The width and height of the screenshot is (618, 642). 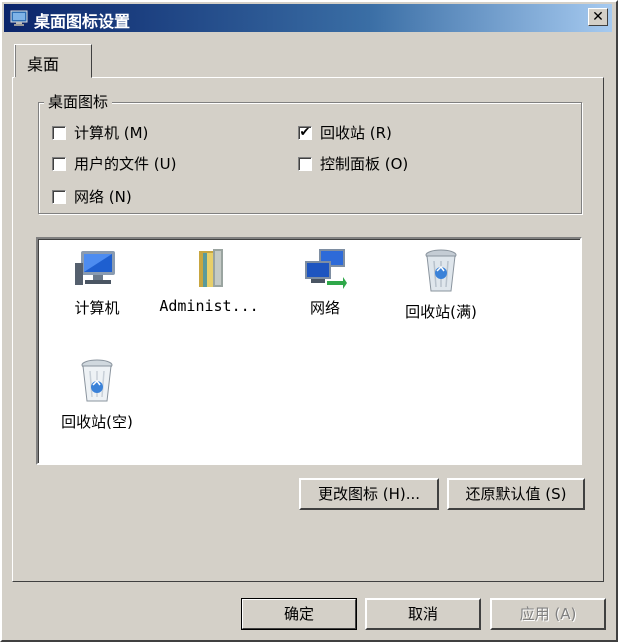 I want to click on close-icon: ✕, so click(x=598, y=17).